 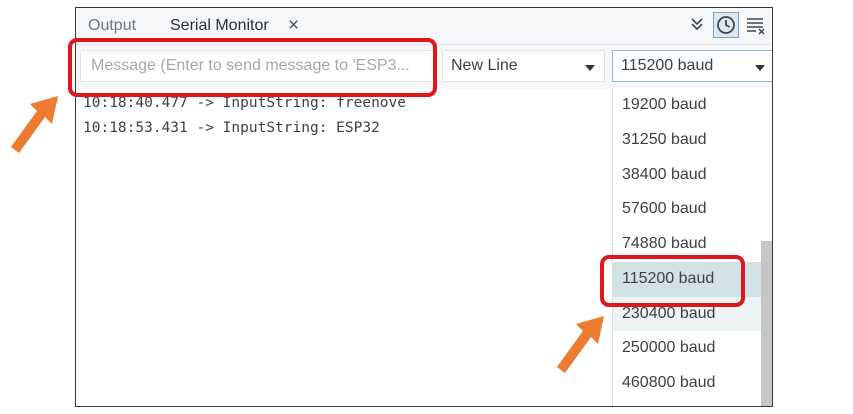 I want to click on baud-rate-select: 115200 baud, so click(x=692, y=66).